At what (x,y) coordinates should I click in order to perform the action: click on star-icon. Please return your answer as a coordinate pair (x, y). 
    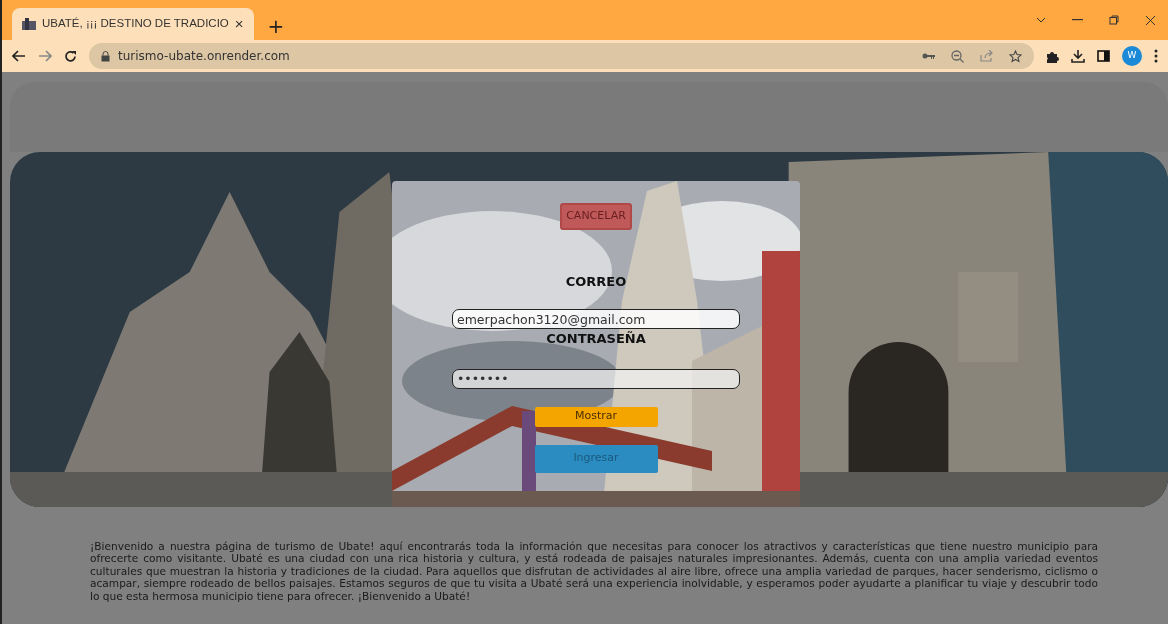
    Looking at the image, I should click on (1015, 56).